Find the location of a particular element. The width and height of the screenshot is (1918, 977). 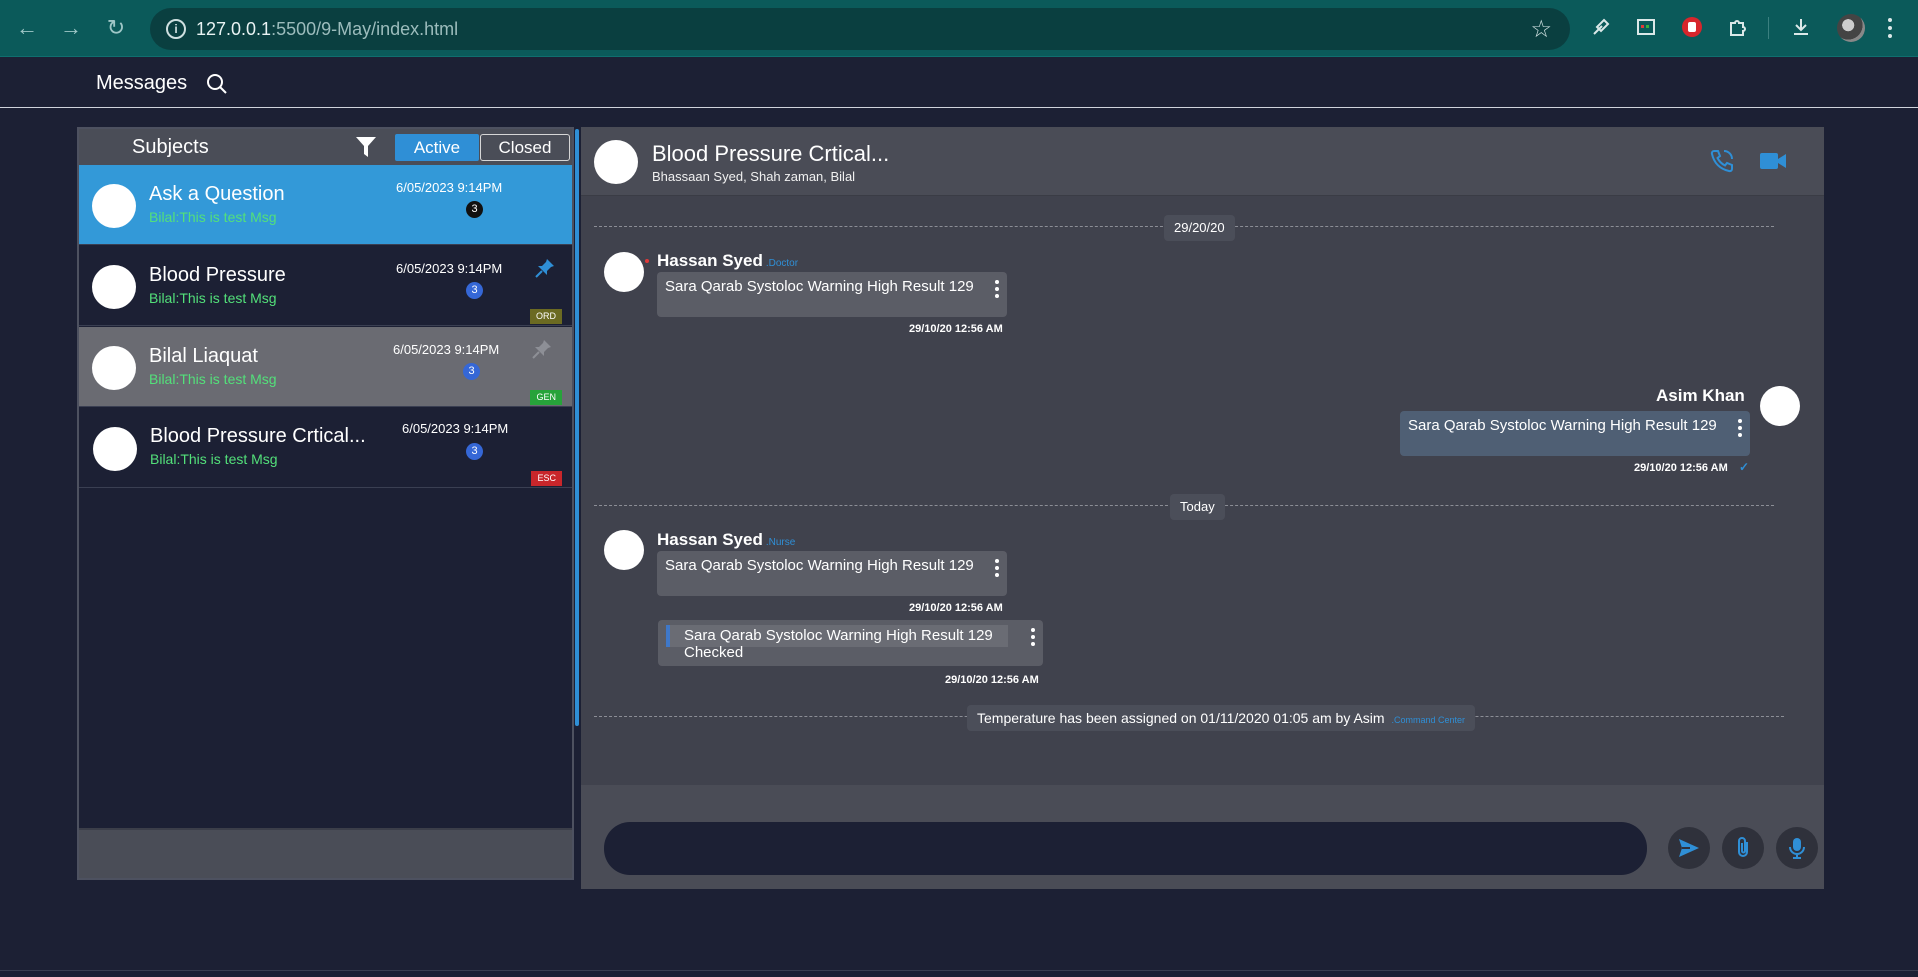

url-path: :5500/9-May/index.html is located at coordinates (365, 29).